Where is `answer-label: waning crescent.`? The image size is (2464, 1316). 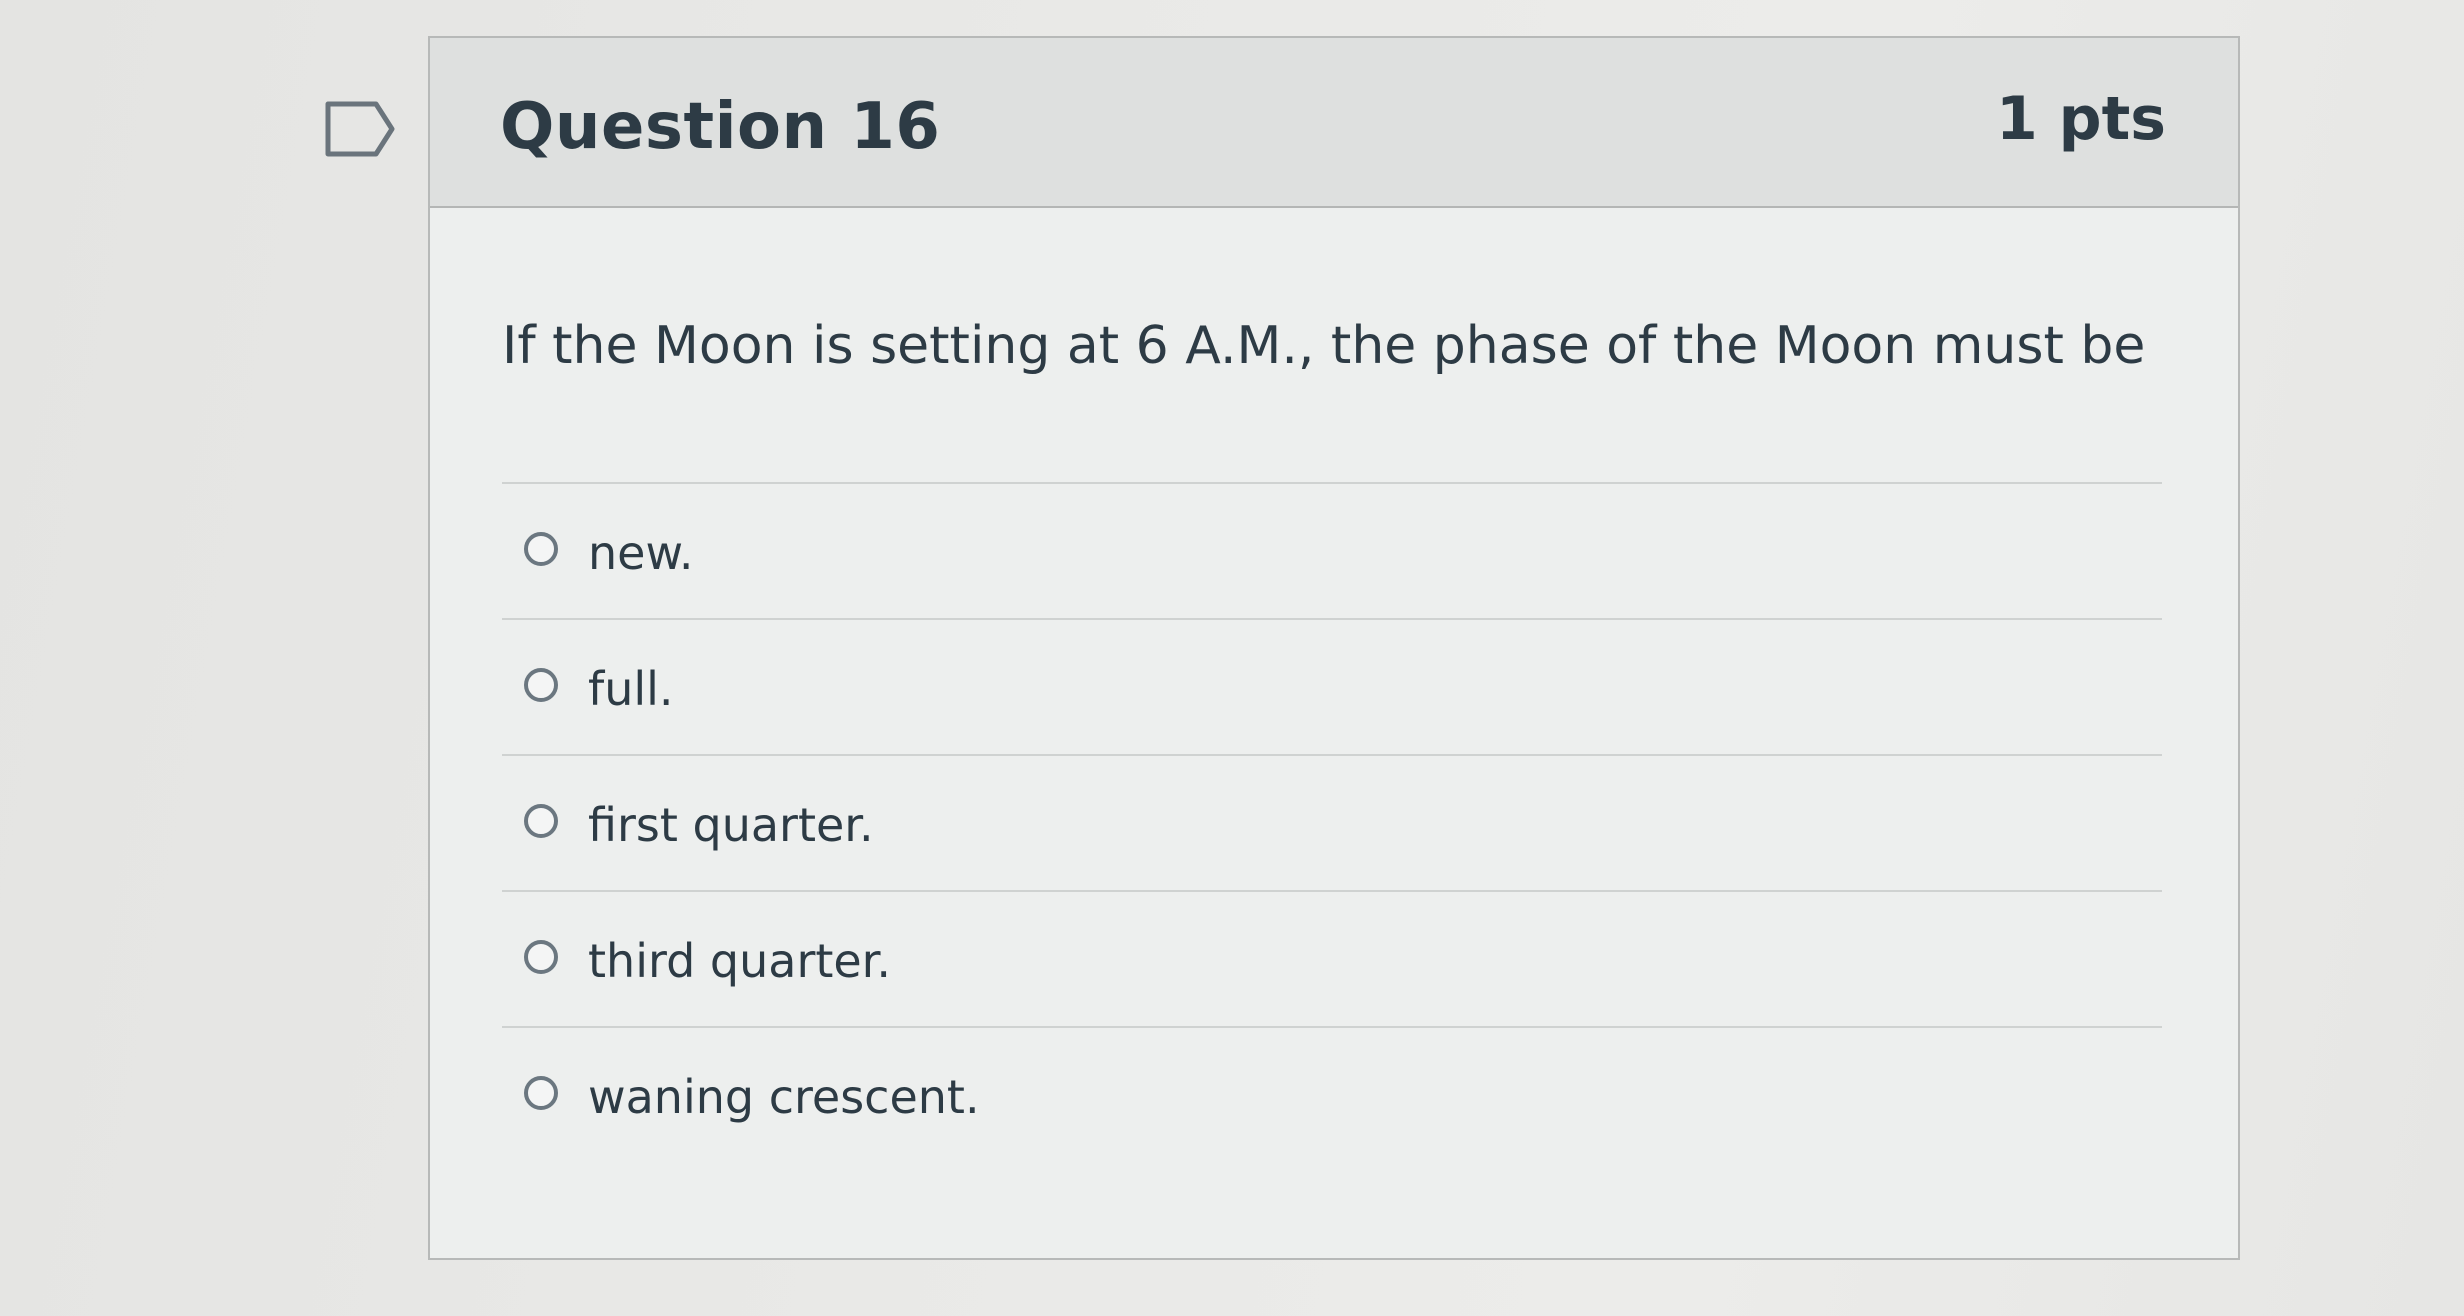
answer-label: waning crescent. is located at coordinates (784, 1097).